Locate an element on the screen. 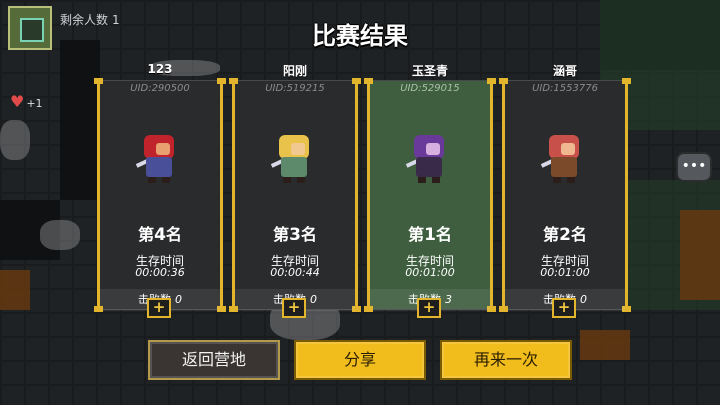 The height and width of the screenshot is (405, 720). player-name: 涵哥 is located at coordinates (564, 71).